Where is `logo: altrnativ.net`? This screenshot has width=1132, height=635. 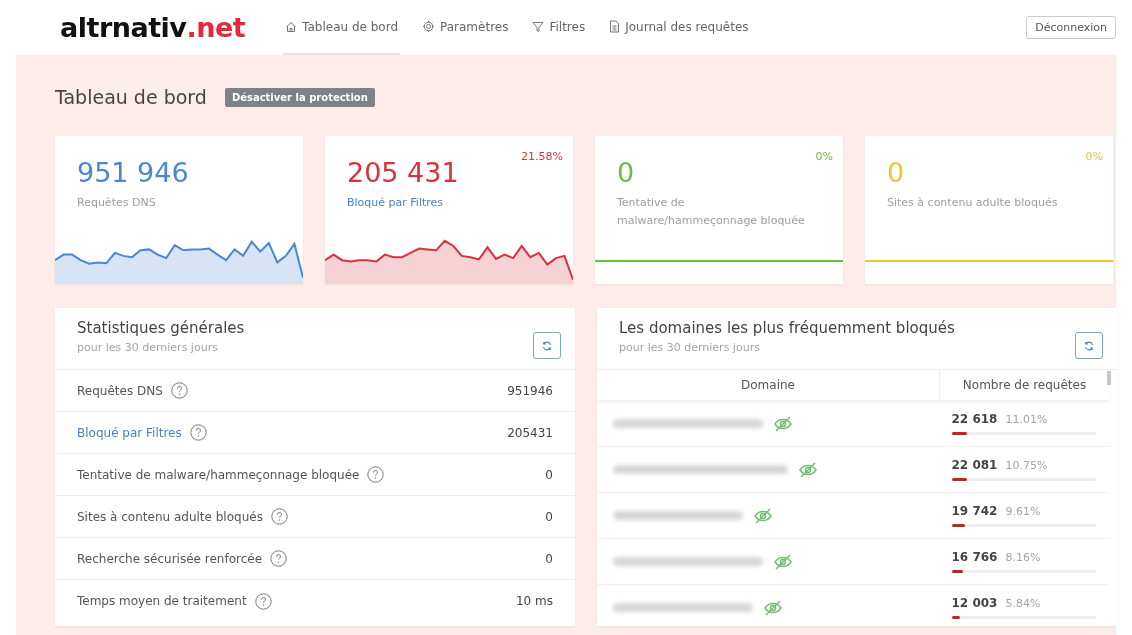
logo: altrnativ.net is located at coordinates (153, 27).